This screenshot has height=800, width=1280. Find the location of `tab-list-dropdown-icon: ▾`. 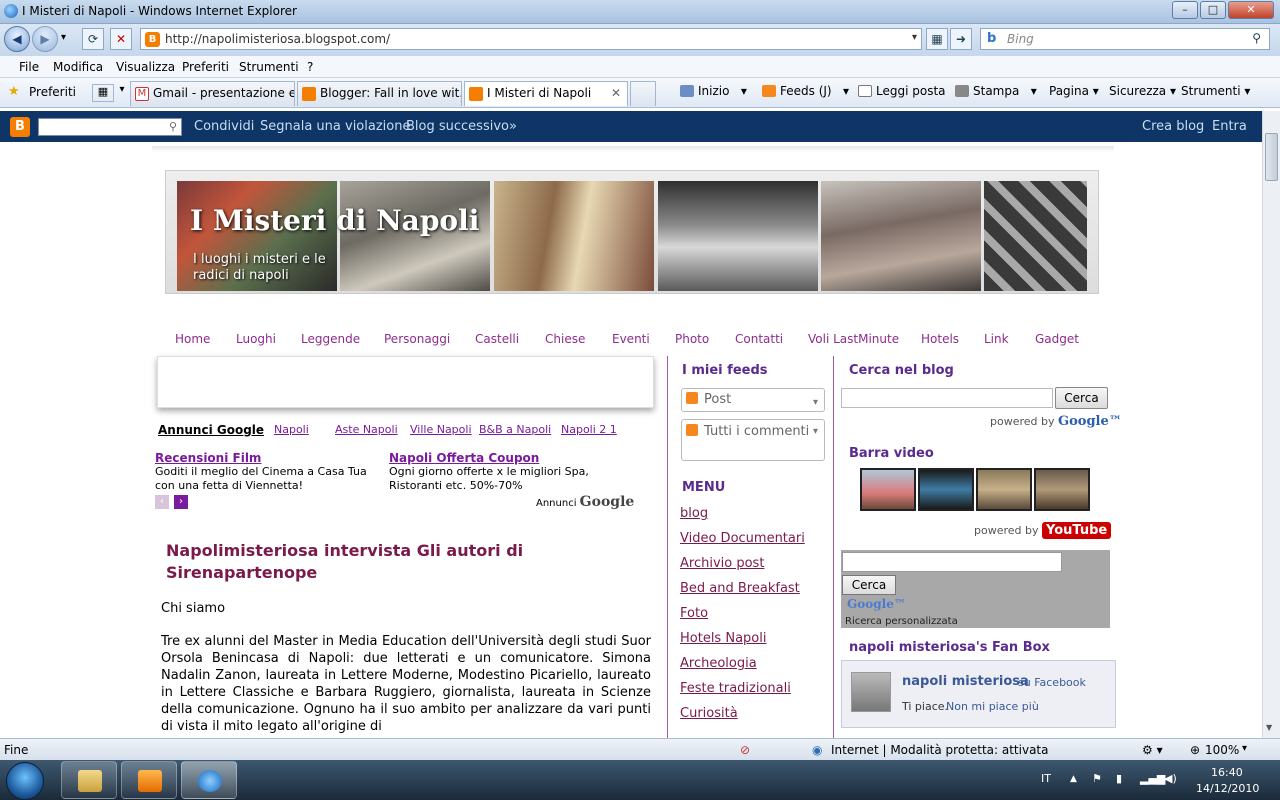

tab-list-dropdown-icon: ▾ is located at coordinates (122, 93).